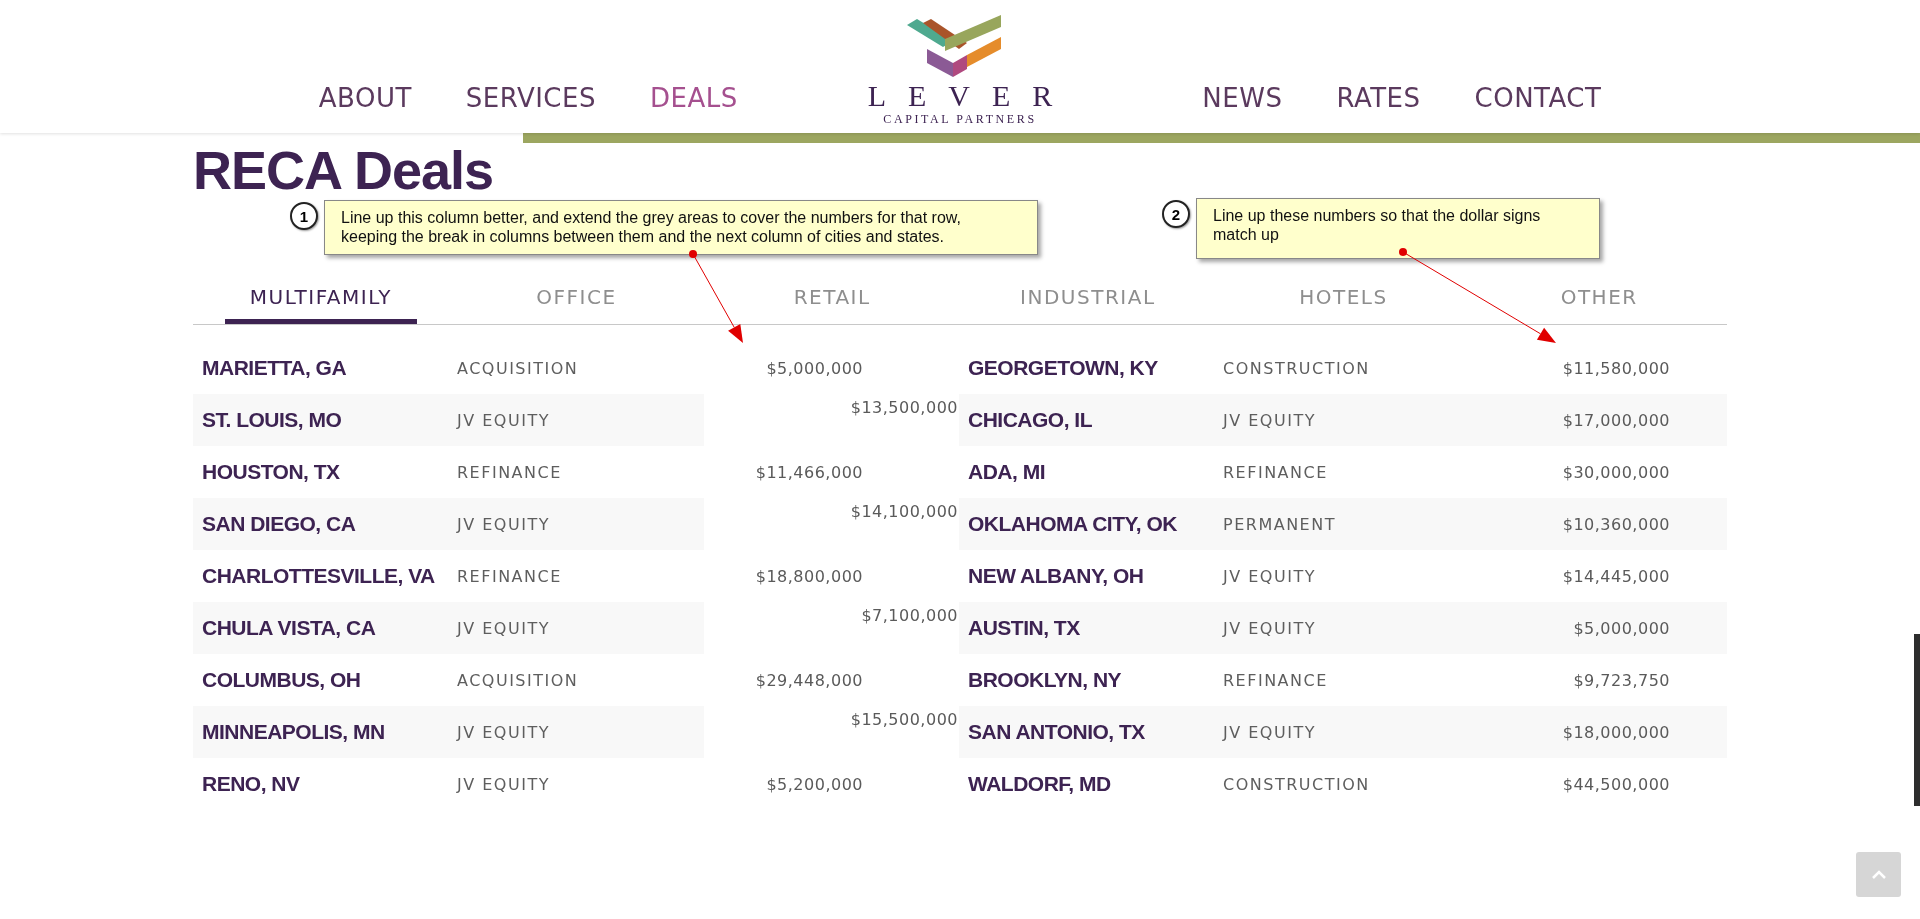  Describe the element at coordinates (904, 719) in the screenshot. I see `deal-amount: $15,500,000` at that location.